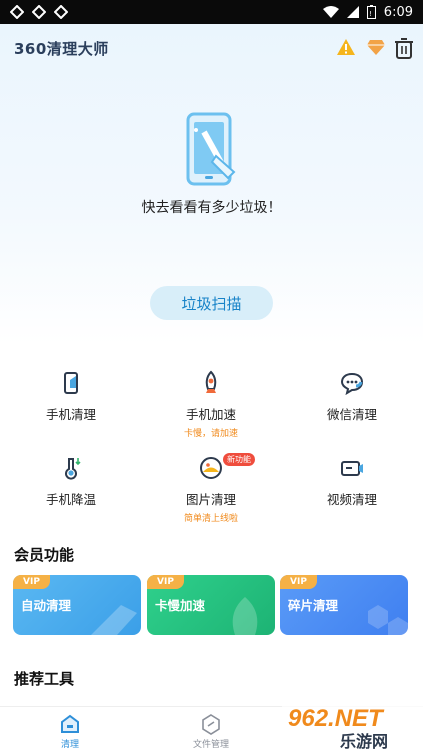  What do you see at coordinates (351, 414) in the screenshot?
I see `tool-label: 微信清理` at bounding box center [351, 414].